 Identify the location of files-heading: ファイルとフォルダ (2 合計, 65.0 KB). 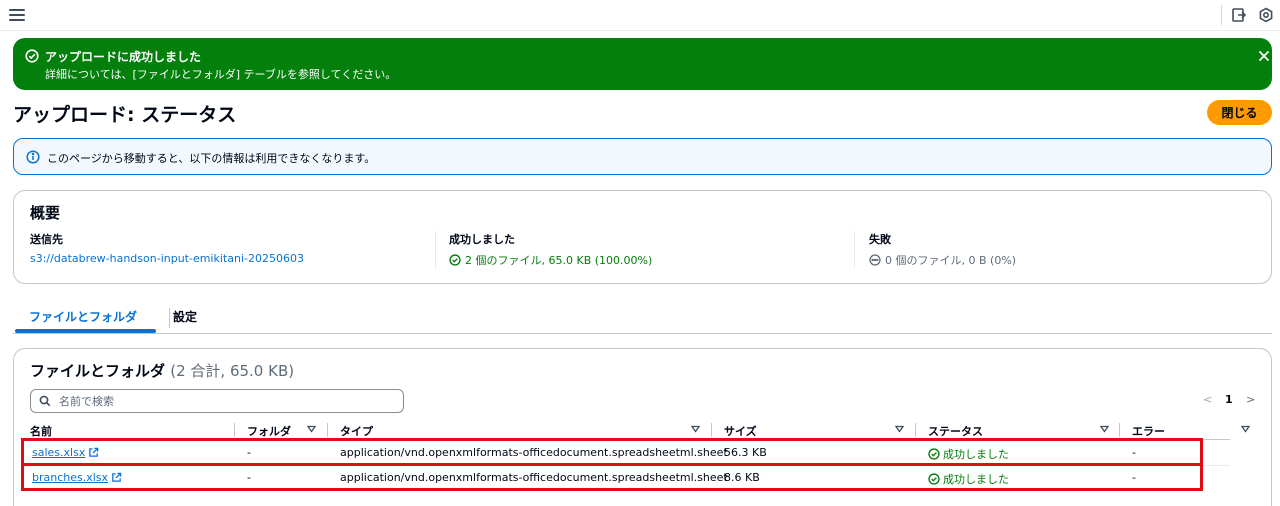
(162, 370).